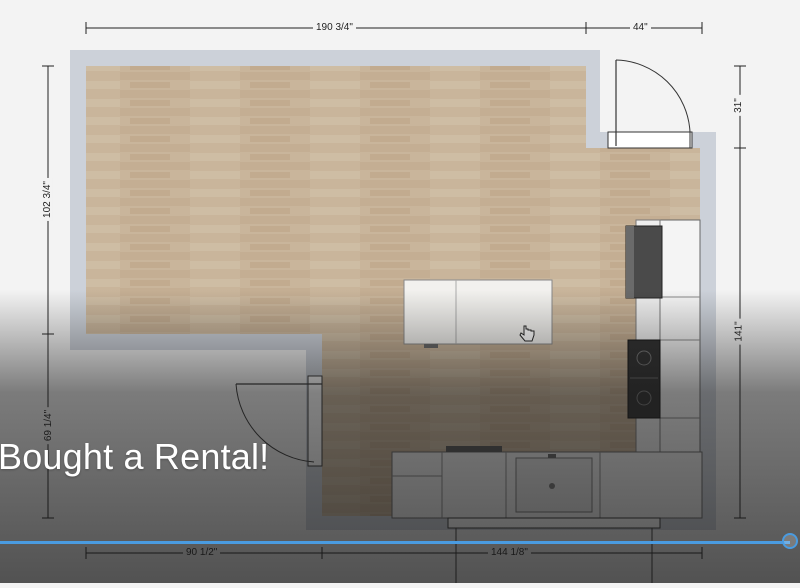 The width and height of the screenshot is (800, 588). Describe the element at coordinates (334, 27) in the screenshot. I see `dim-top-main: 190 3/4"` at that location.